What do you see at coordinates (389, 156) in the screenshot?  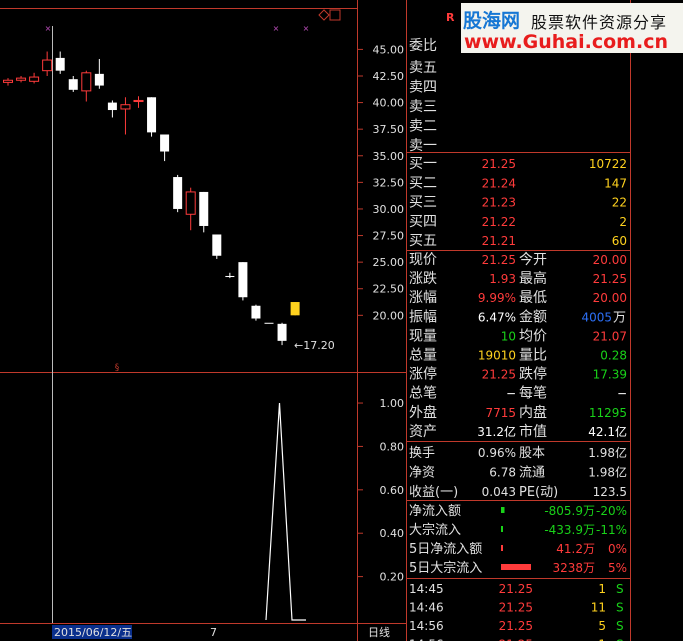 I see `y-tick-label: 35.00` at bounding box center [389, 156].